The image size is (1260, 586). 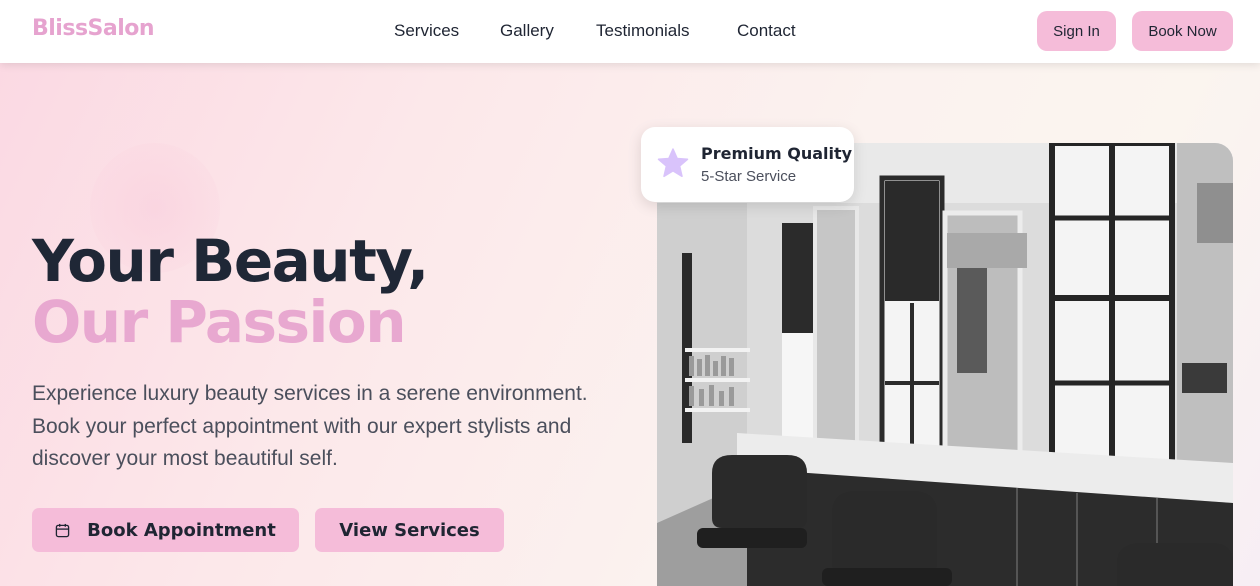 What do you see at coordinates (643, 31) in the screenshot?
I see `nav-link-testimonials: Testimonials` at bounding box center [643, 31].